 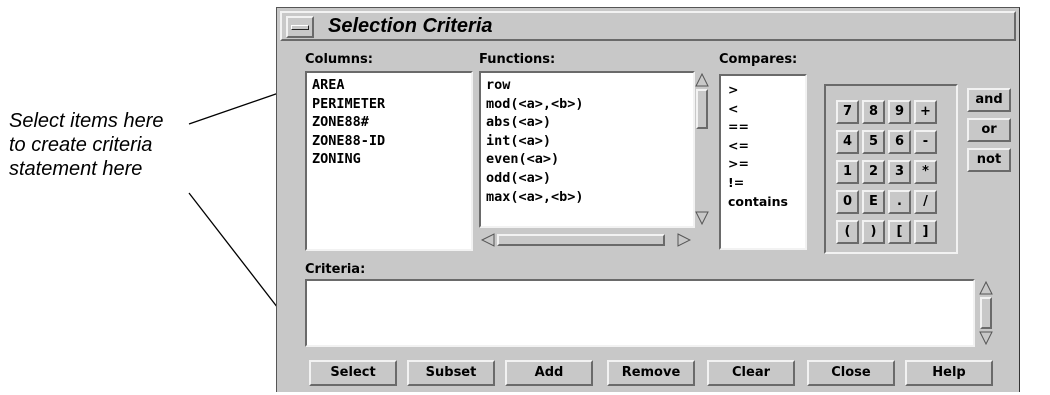 What do you see at coordinates (488, 240) in the screenshot?
I see `scroll-left-arrow-icon` at bounding box center [488, 240].